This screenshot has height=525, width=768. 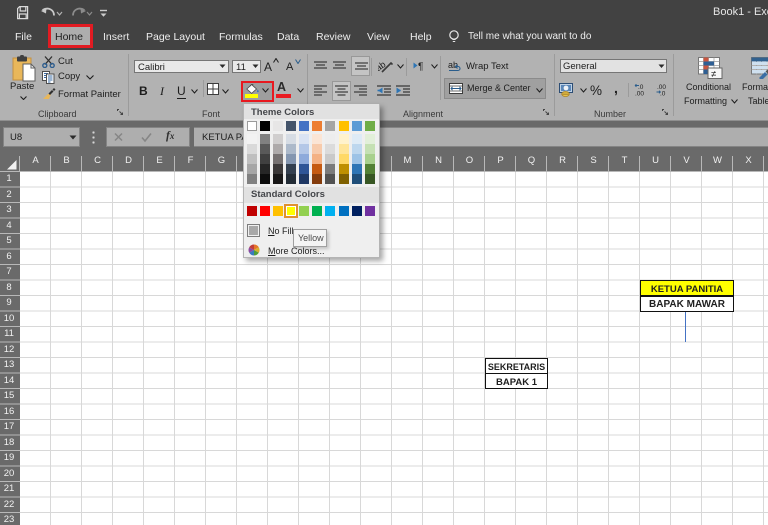 What do you see at coordinates (639, 94) in the screenshot?
I see `svg-text: .00` at bounding box center [639, 94].